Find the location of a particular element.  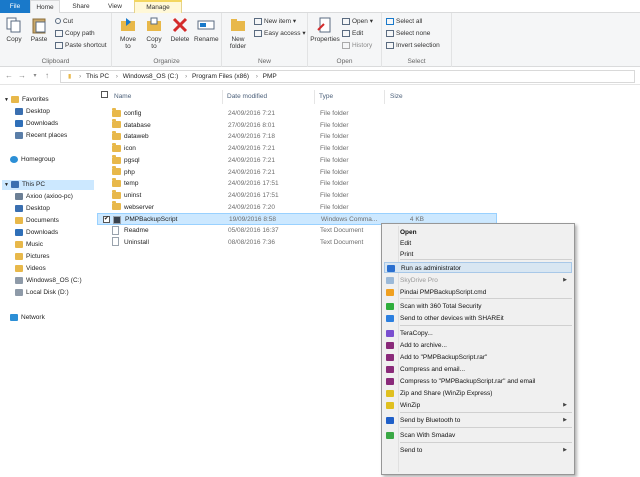

context-menu-item: Send by Bluetooth to ▶ is located at coordinates (478, 420).